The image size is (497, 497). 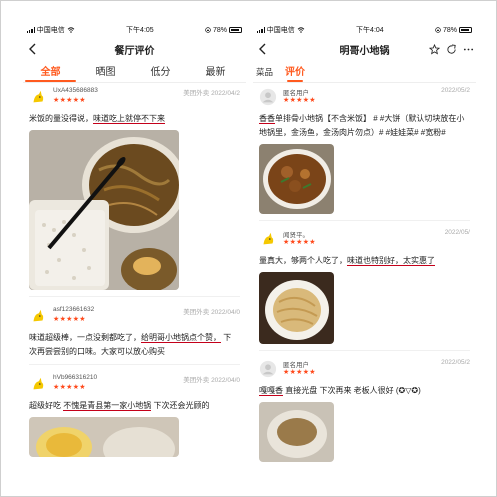 What do you see at coordinates (352, 132) in the screenshot?
I see `review-text-line2: 地锅里，金汤鱼，金汤肉片勿点）# #娃娃菜# #宽粉#` at bounding box center [352, 132].